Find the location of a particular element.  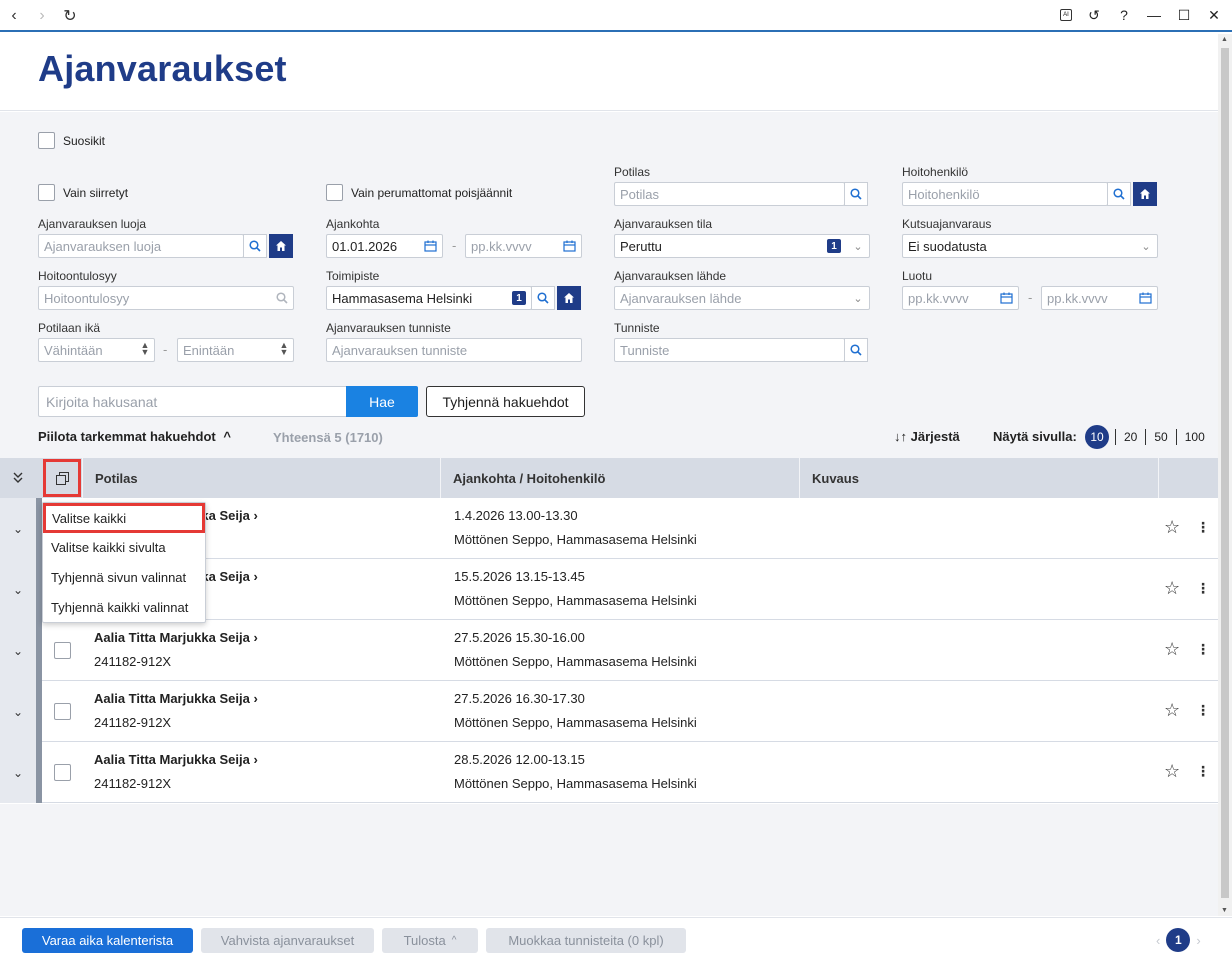

current-page: 1 is located at coordinates (1178, 940).